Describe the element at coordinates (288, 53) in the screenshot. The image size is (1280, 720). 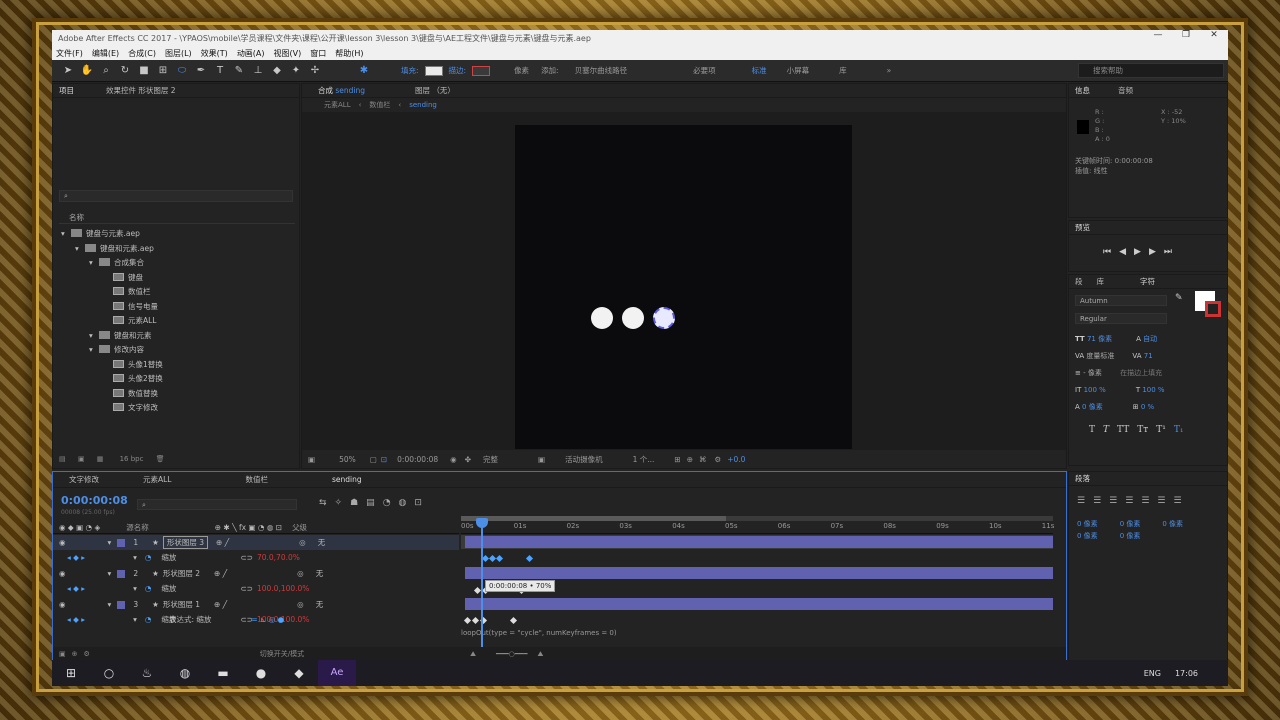
I see `menu-view: 视图(V)` at that location.